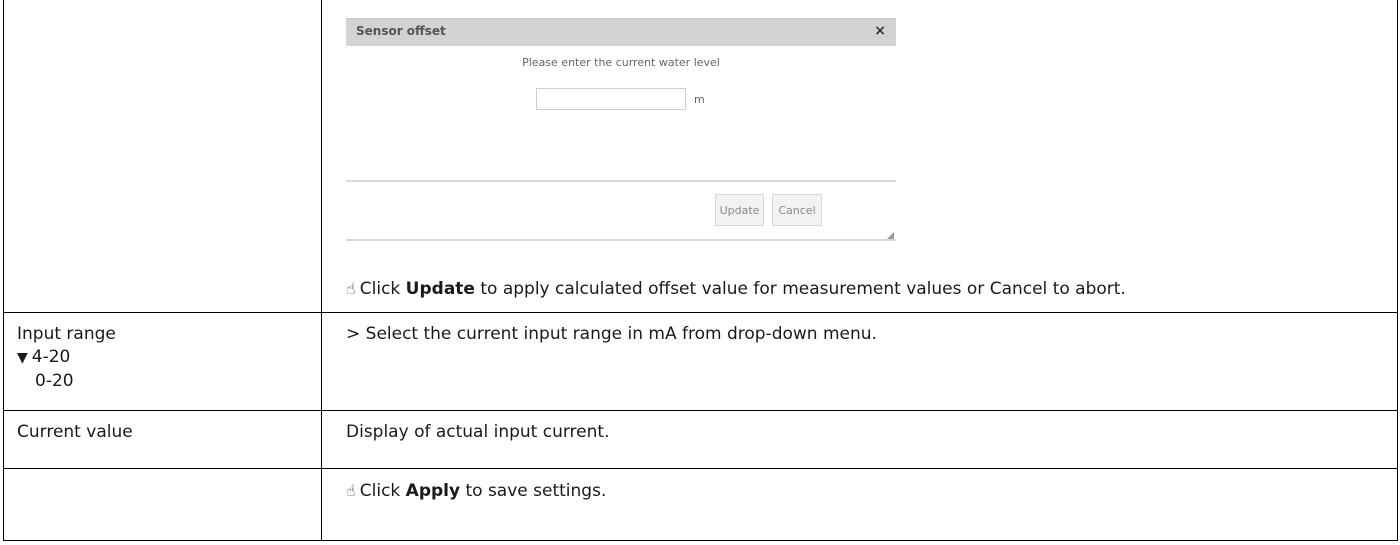  What do you see at coordinates (75, 432) in the screenshot?
I see `current-value-label: Current value` at bounding box center [75, 432].